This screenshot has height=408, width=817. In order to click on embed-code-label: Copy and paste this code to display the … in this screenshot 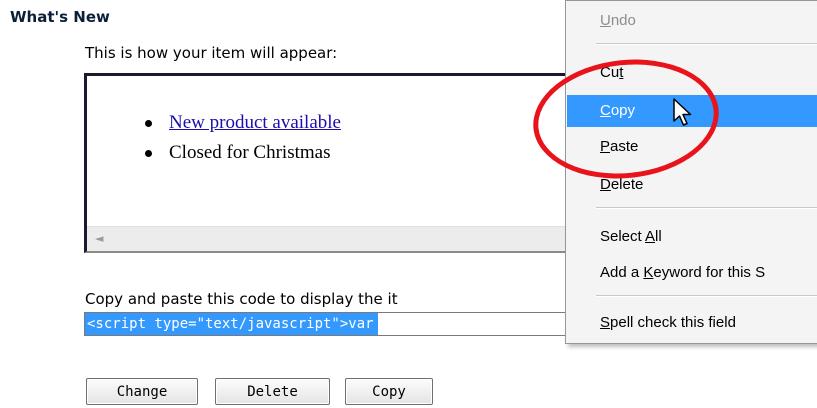, I will do `click(241, 299)`.